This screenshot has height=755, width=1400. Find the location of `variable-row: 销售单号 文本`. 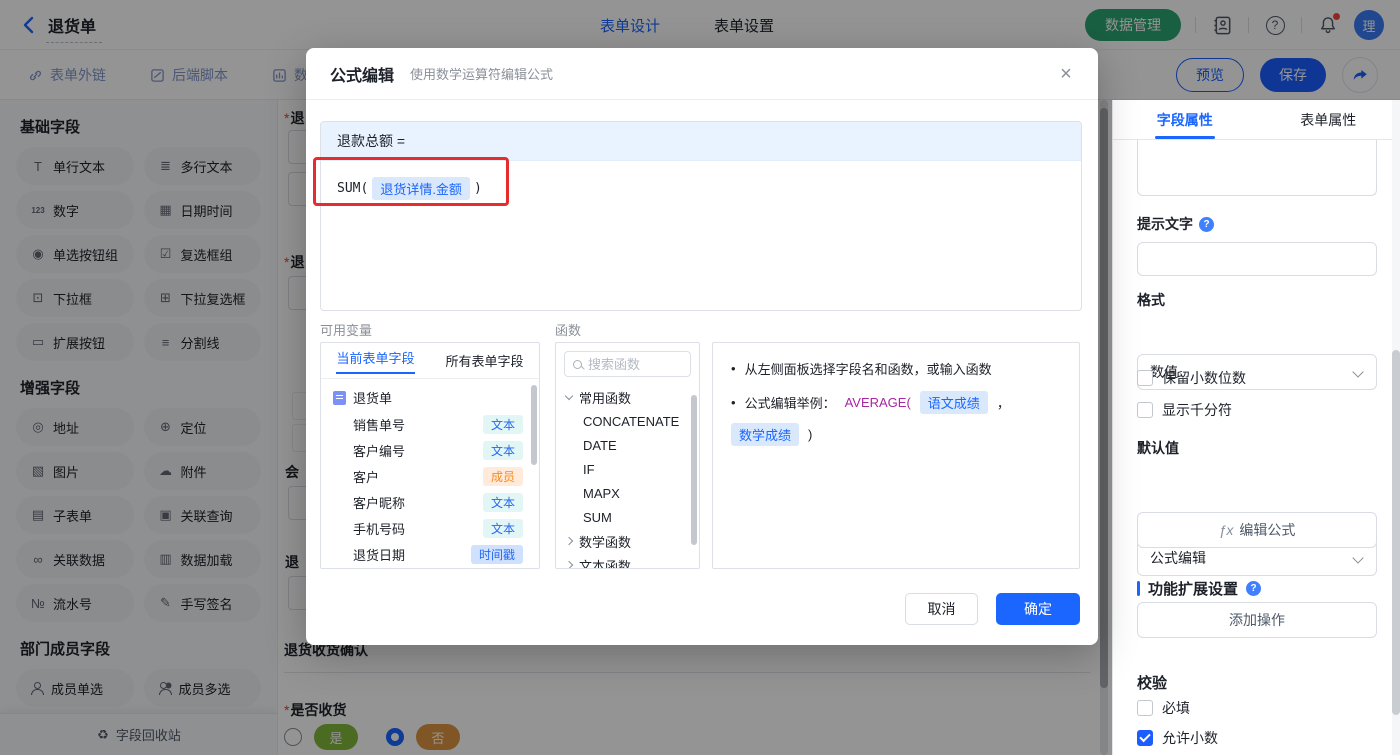

variable-row: 销售单号 文本 is located at coordinates (430, 424).